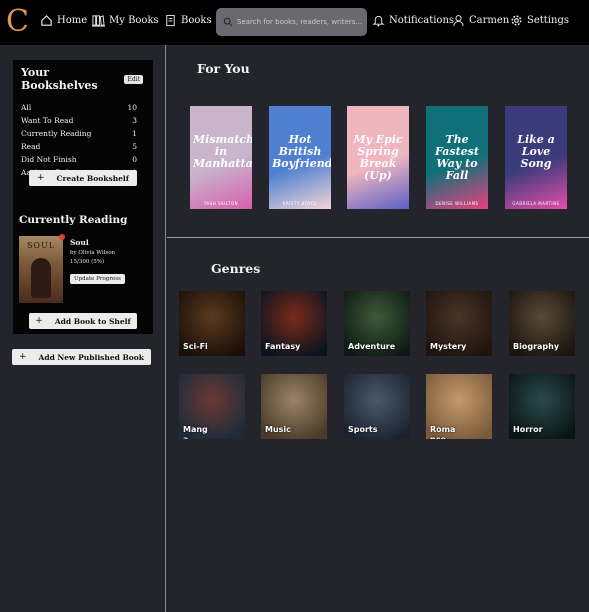  I want to click on genre-label: Fantasy, so click(283, 346).